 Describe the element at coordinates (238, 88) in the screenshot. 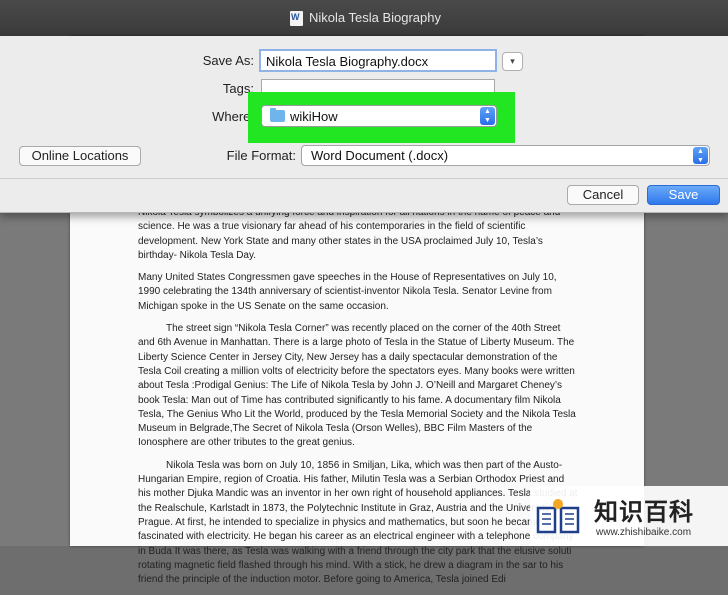

I see `tags-label: Tags:` at that location.